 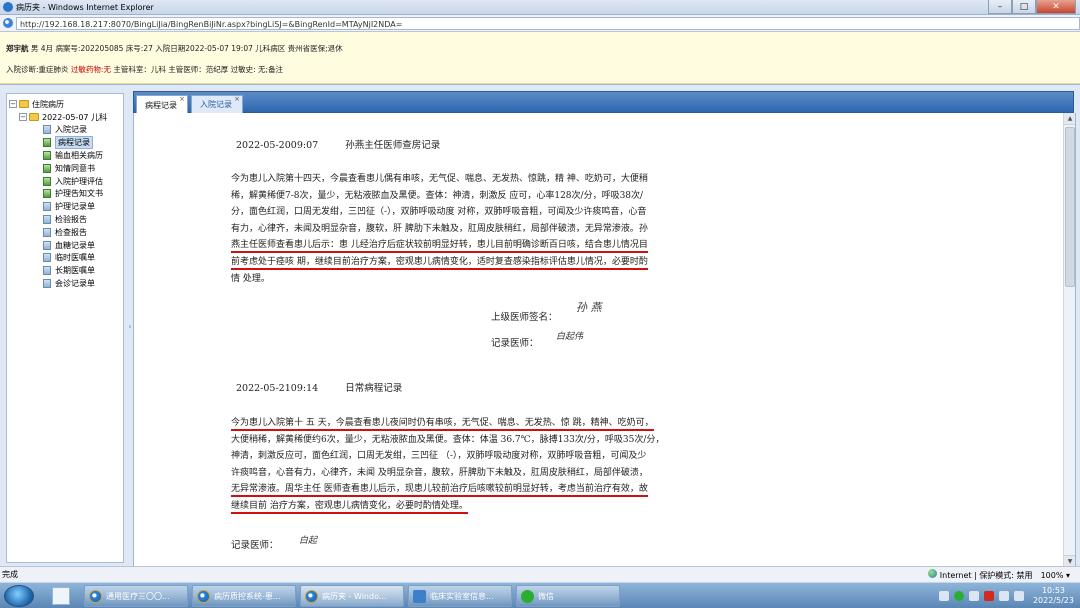 What do you see at coordinates (1070, 207) in the screenshot?
I see `scroll-thumb` at bounding box center [1070, 207].